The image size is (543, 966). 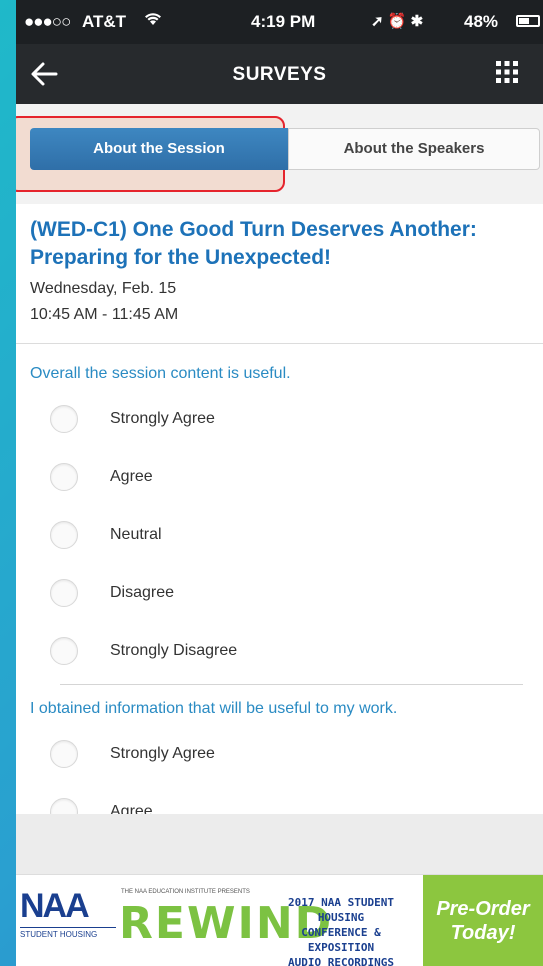 I want to click on wifi-icon, so click(x=153, y=21).